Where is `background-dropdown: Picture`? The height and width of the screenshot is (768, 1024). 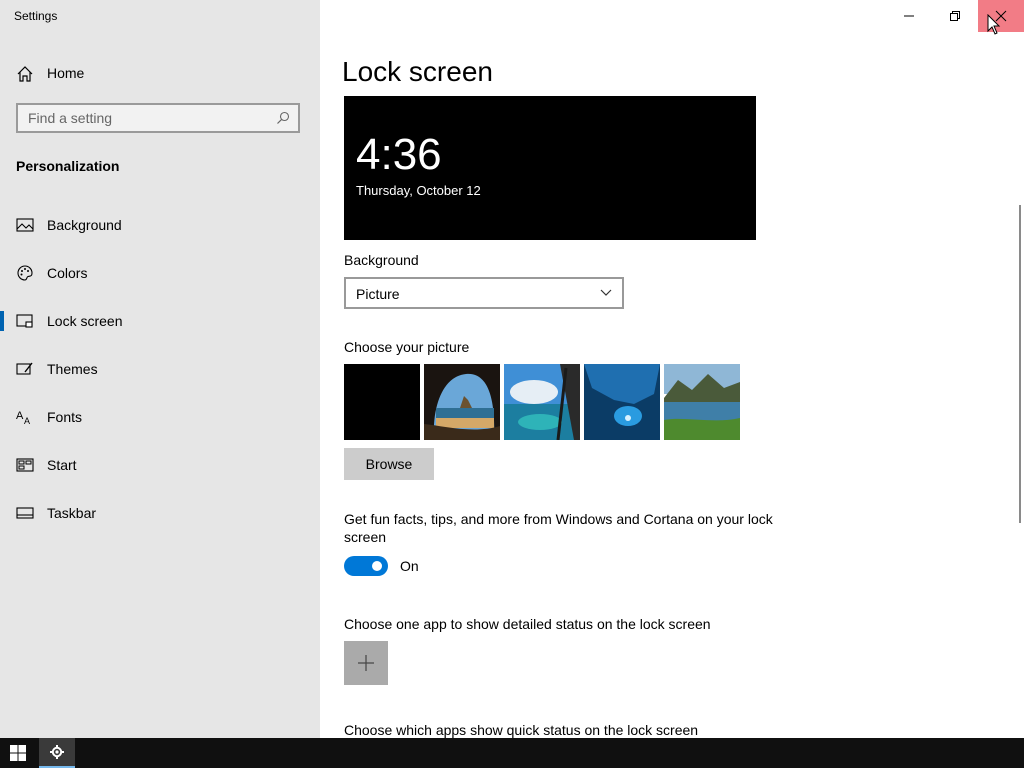 background-dropdown: Picture is located at coordinates (484, 293).